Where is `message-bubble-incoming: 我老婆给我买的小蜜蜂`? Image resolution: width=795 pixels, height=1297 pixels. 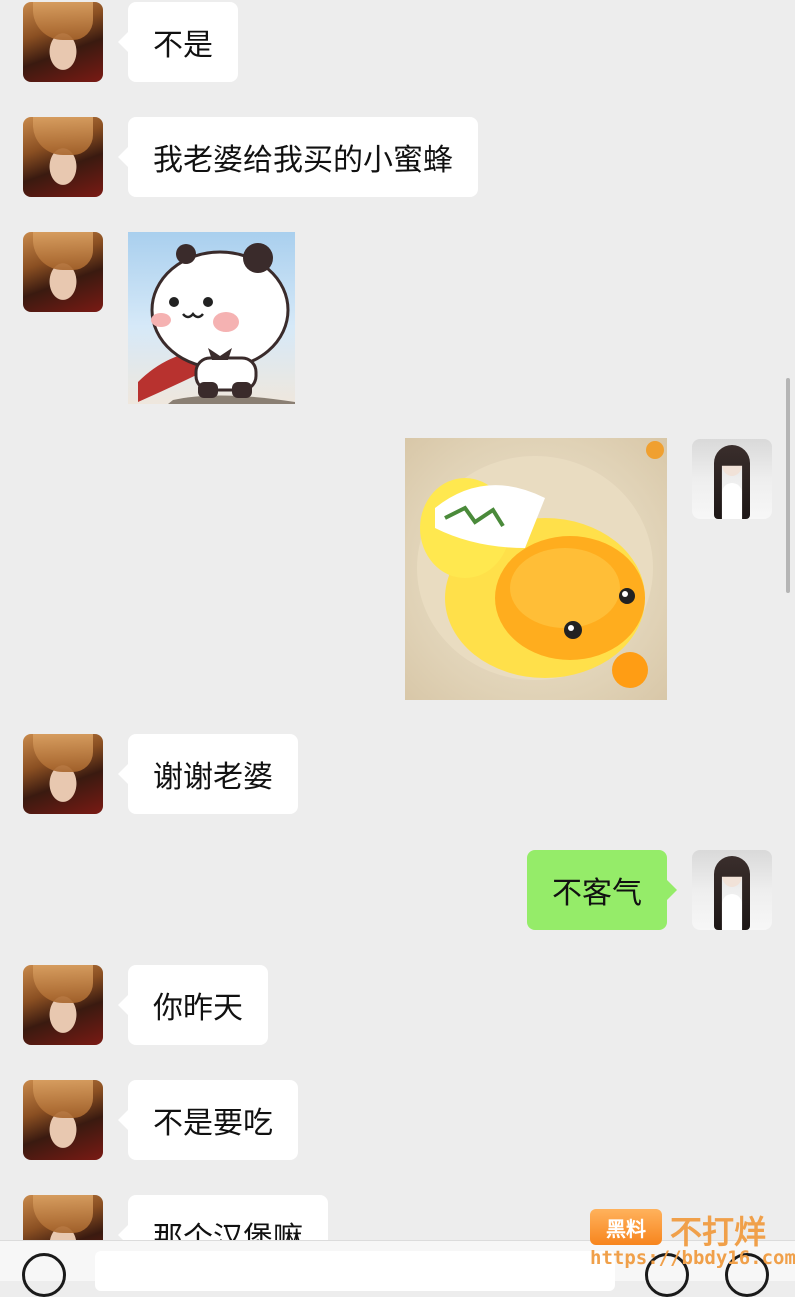 message-bubble-incoming: 我老婆给我买的小蜜蜂 is located at coordinates (298, 157).